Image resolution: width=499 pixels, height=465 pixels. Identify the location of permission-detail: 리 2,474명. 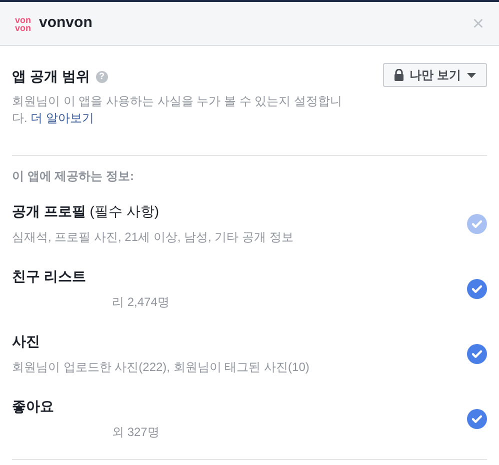
(140, 302).